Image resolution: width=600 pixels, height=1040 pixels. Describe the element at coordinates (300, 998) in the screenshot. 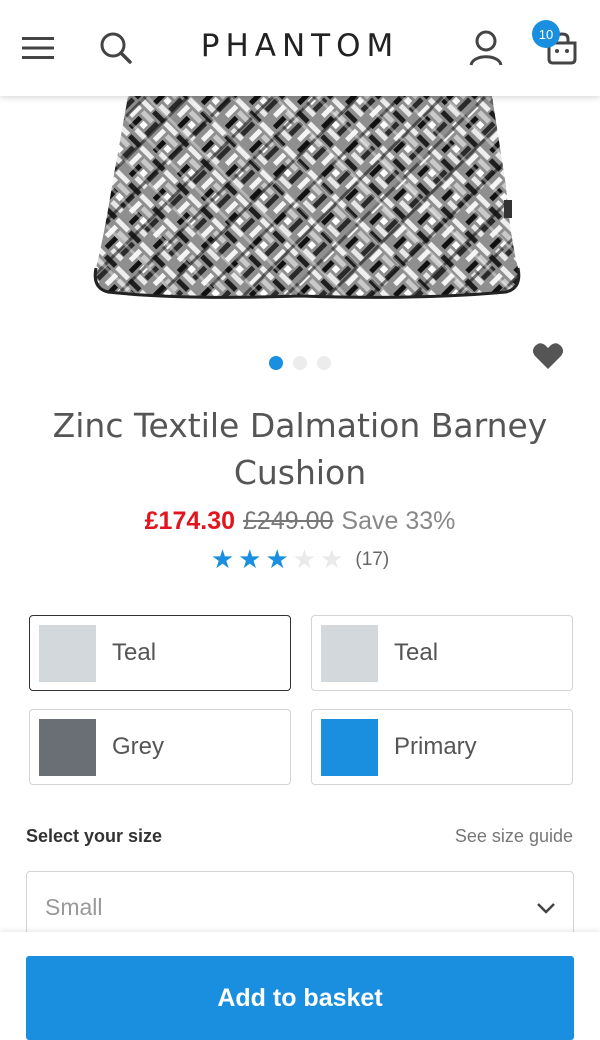

I see `add-to-basket-button: Add to basket` at that location.